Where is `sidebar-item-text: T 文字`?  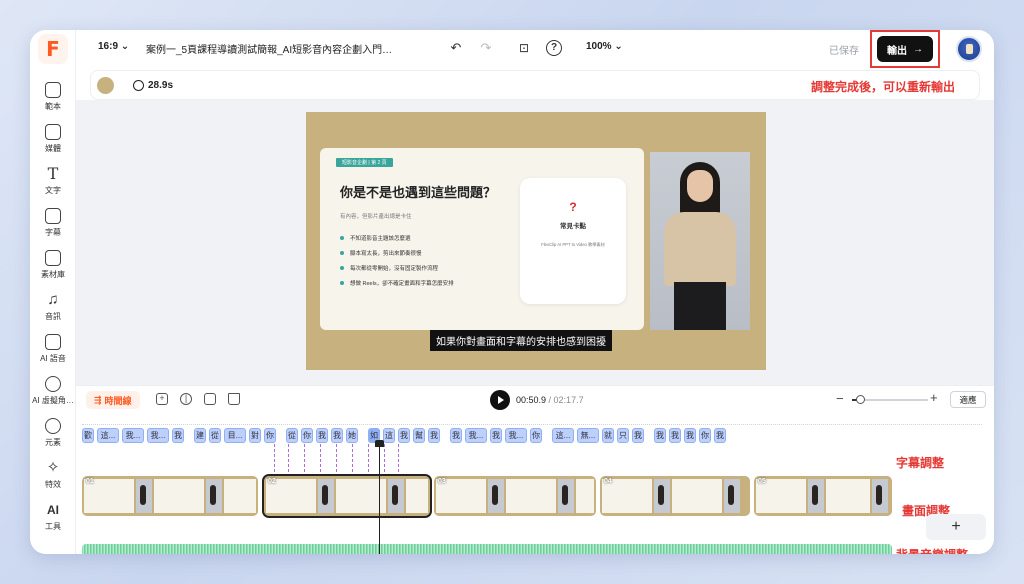
sidebar-item-text: T 文字 is located at coordinates (53, 181).